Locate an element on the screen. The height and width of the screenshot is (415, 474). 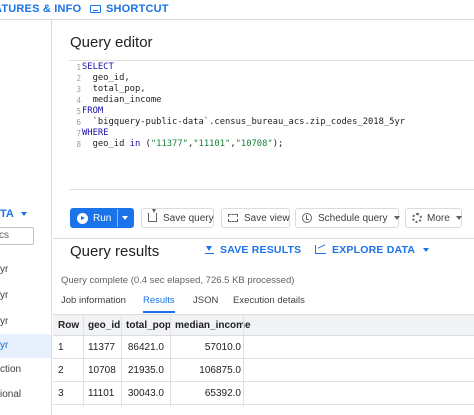
cell-median-income: 65392.0 is located at coordinates (222, 393).